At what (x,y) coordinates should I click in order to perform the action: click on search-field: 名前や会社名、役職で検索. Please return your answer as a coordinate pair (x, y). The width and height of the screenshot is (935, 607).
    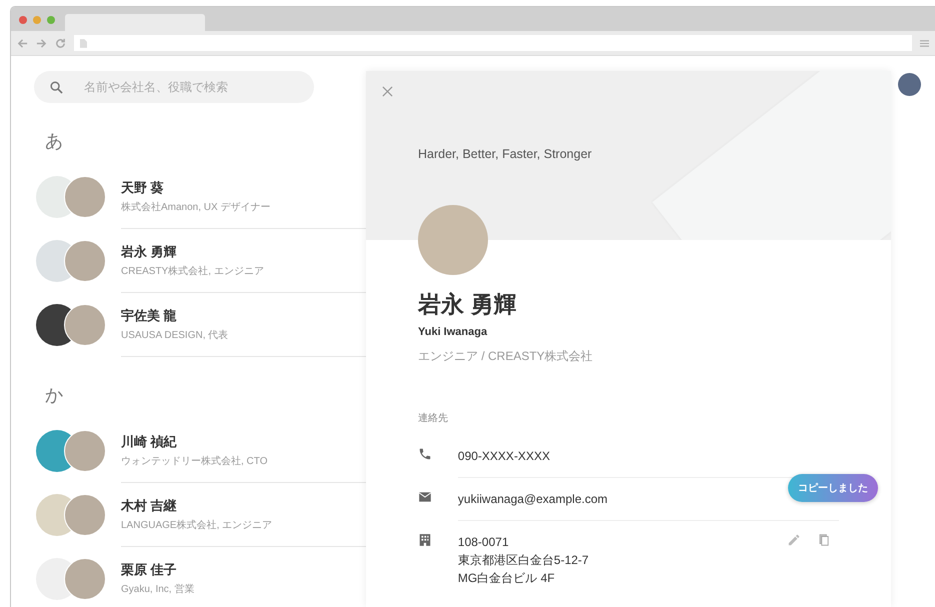
    Looking at the image, I should click on (174, 87).